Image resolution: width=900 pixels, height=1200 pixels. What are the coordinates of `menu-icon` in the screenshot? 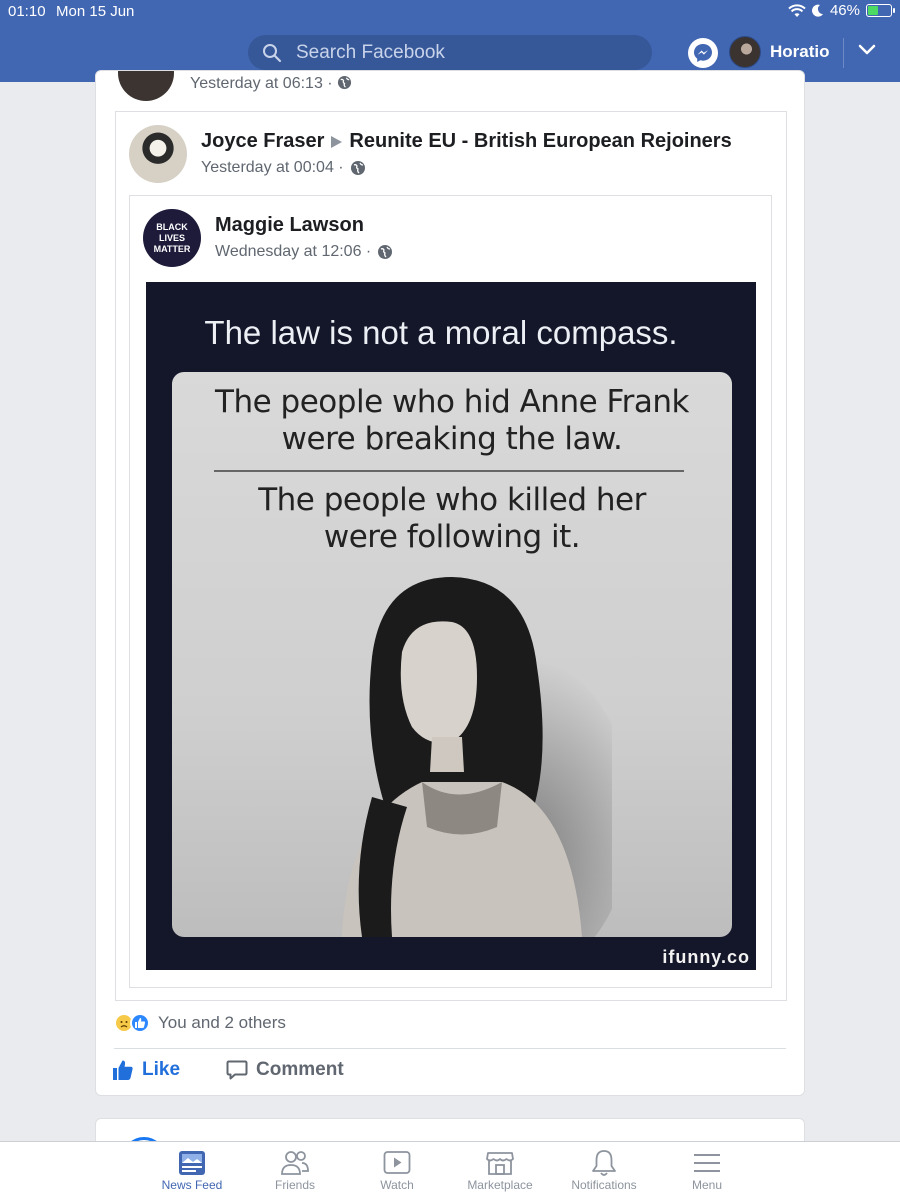 It's located at (707, 1163).